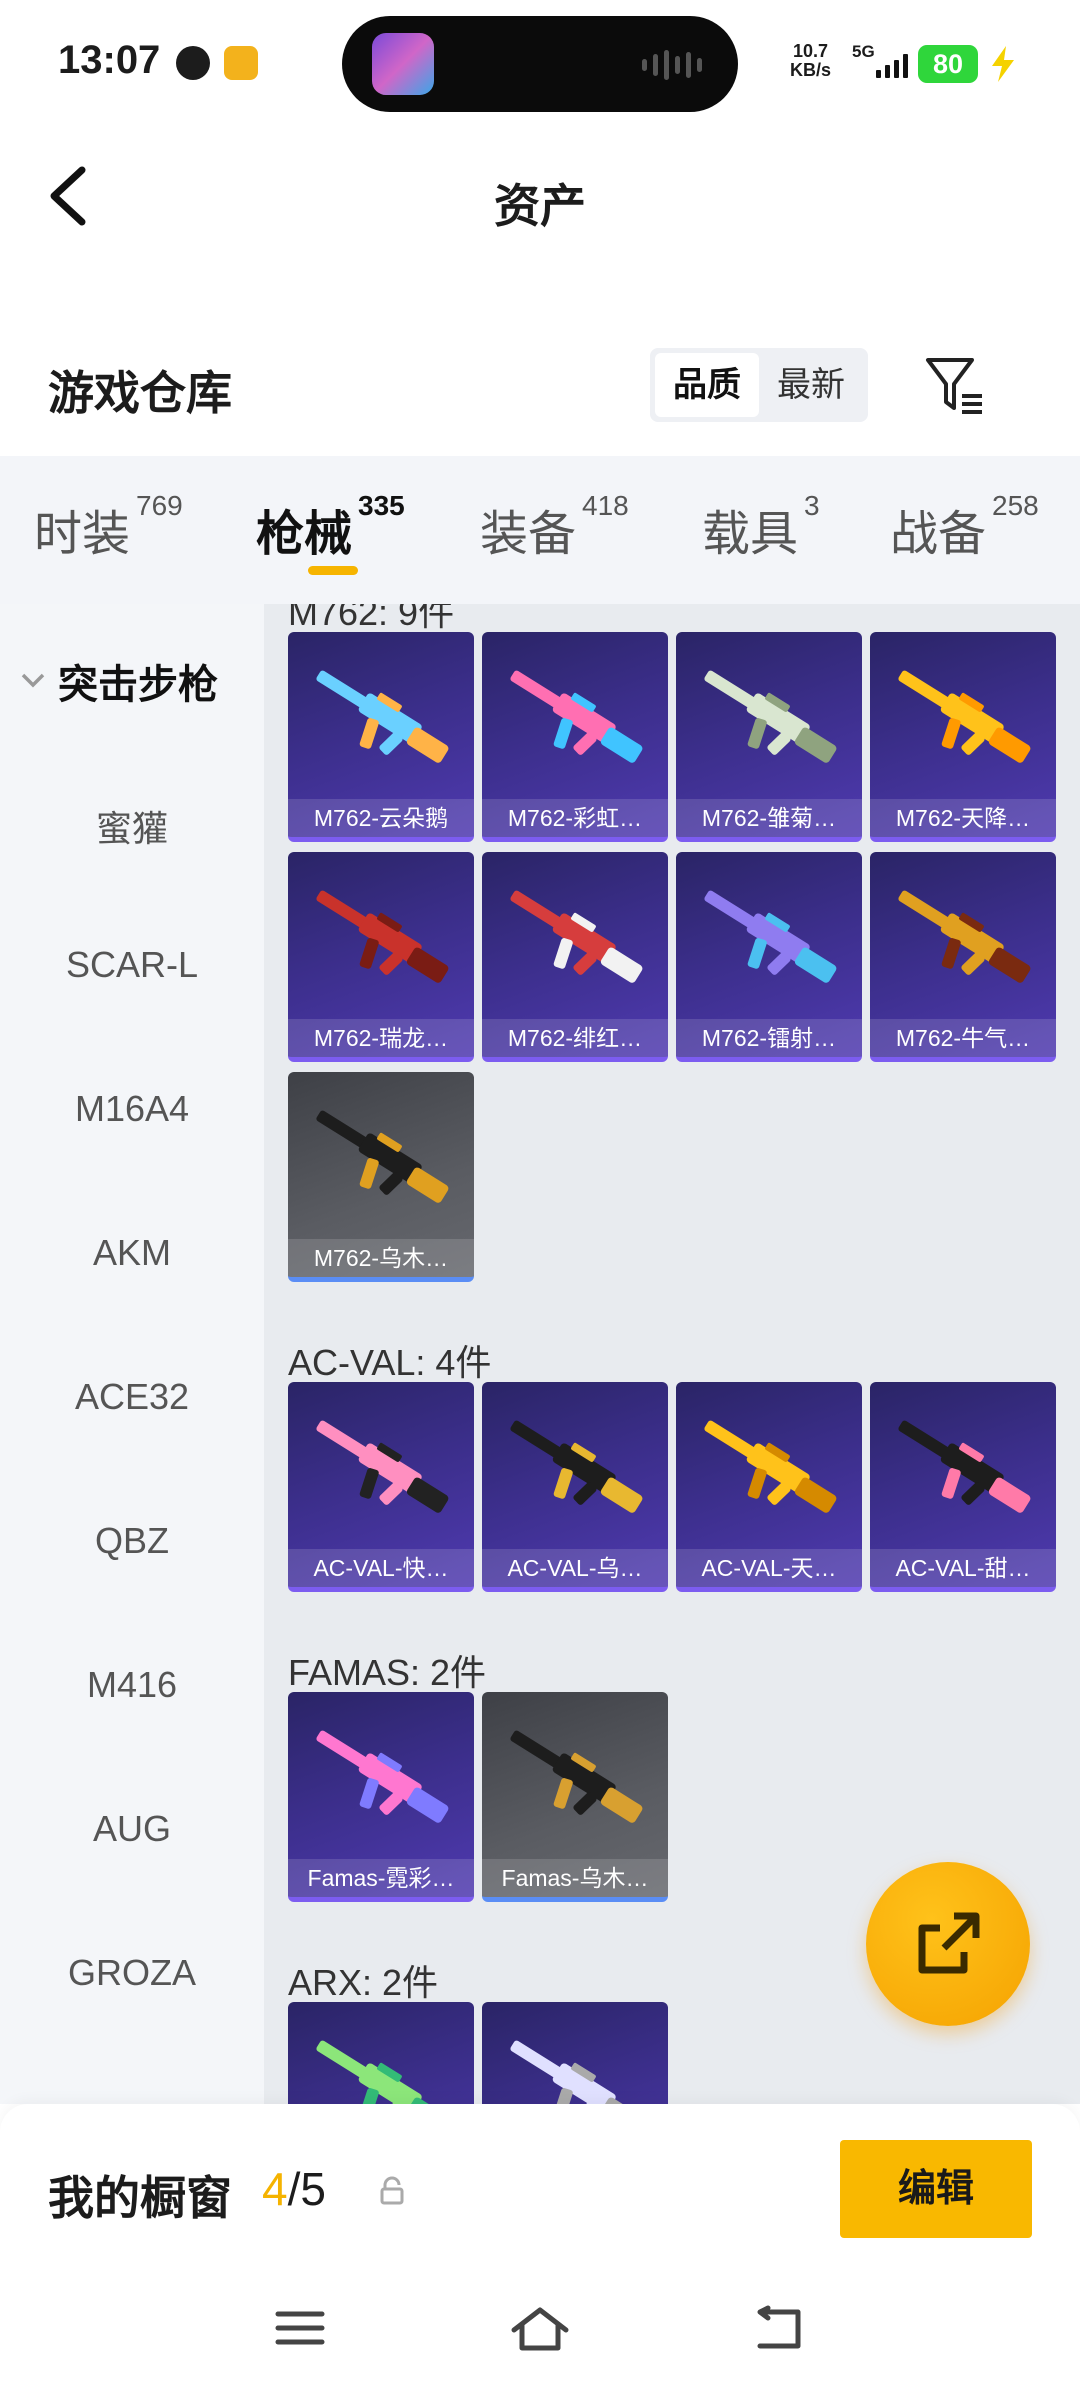 Image resolution: width=1080 pixels, height=2400 pixels. I want to click on sidebar-item: 蜜獾, so click(132, 826).